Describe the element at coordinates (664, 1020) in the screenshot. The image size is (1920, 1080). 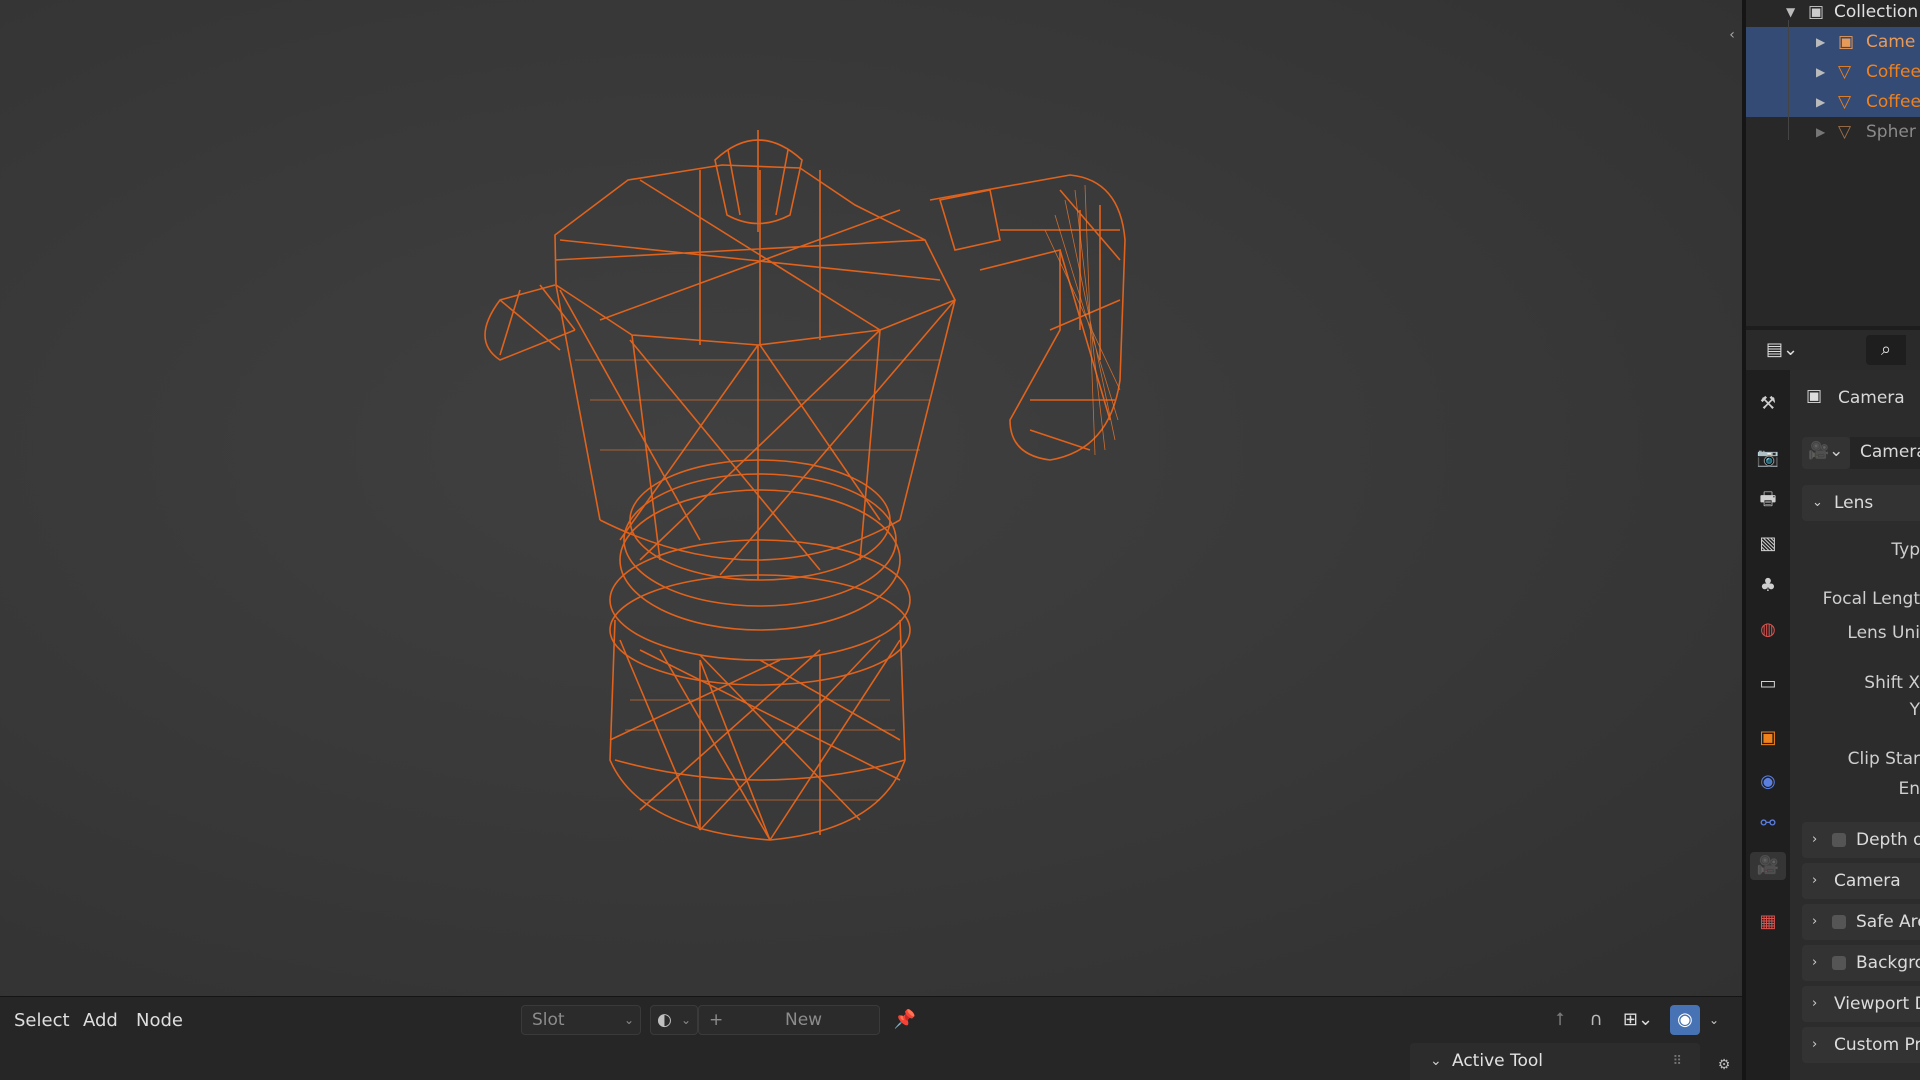
I see `material-sphere-icon: ◐` at that location.